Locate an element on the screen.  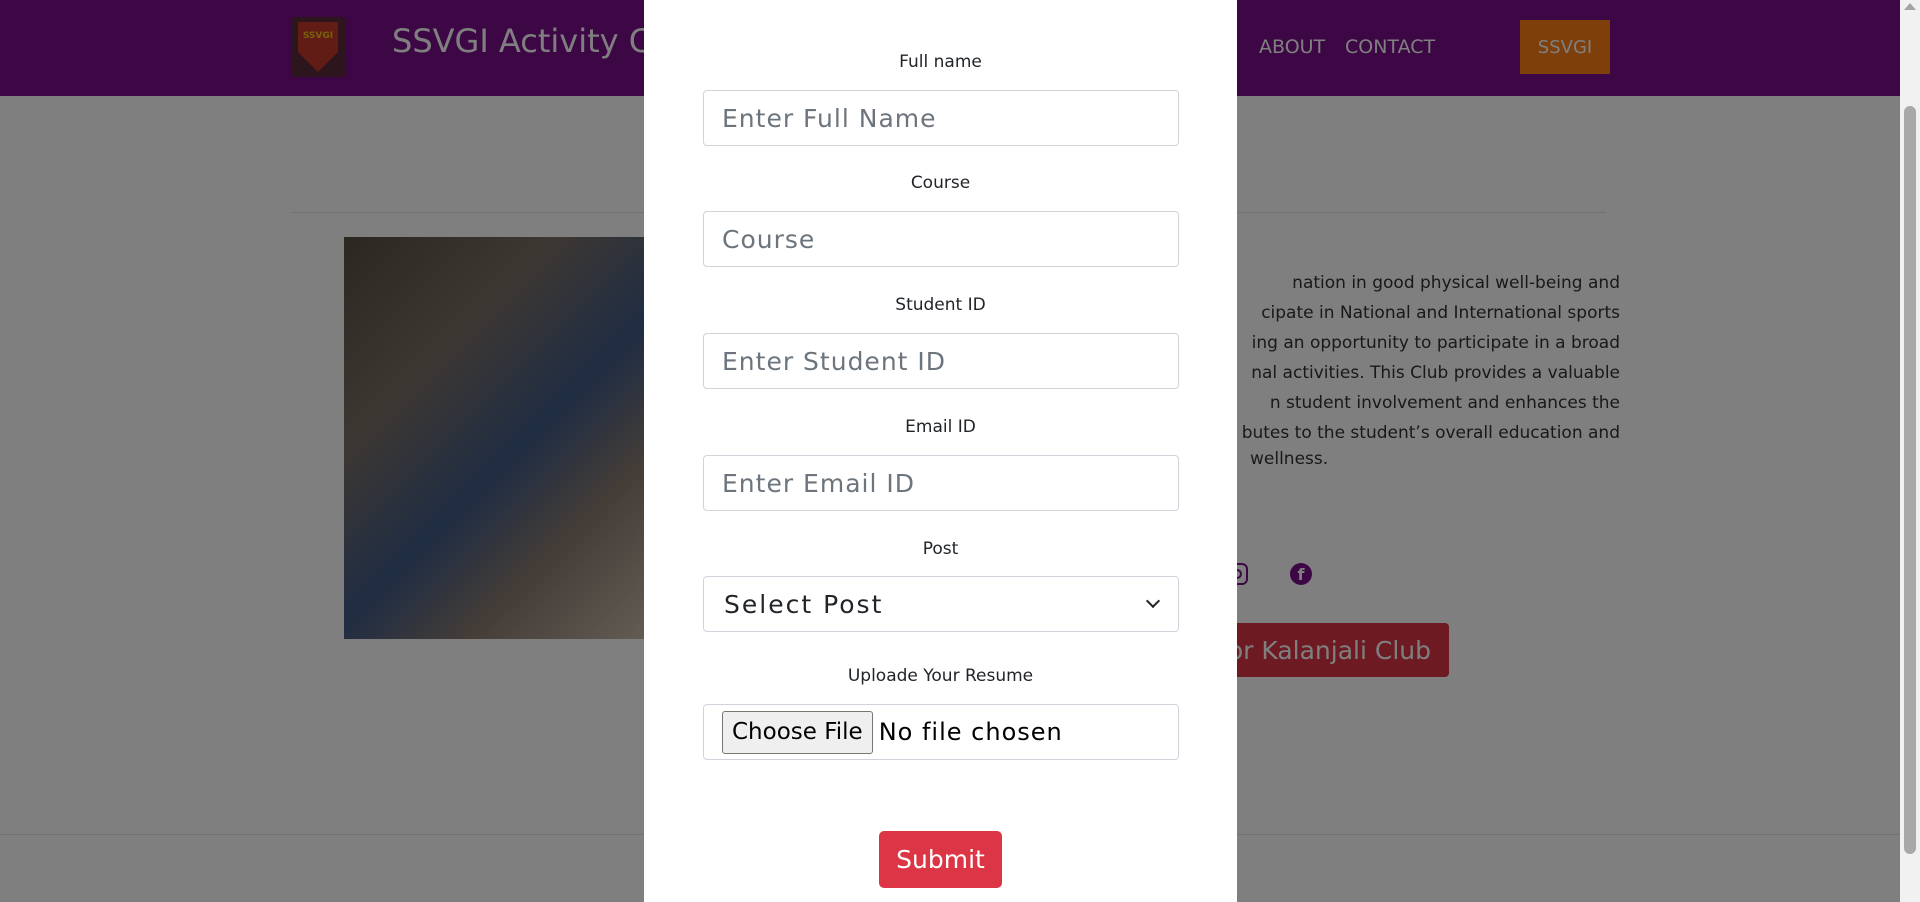
full-name-label: Full name is located at coordinates (940, 62).